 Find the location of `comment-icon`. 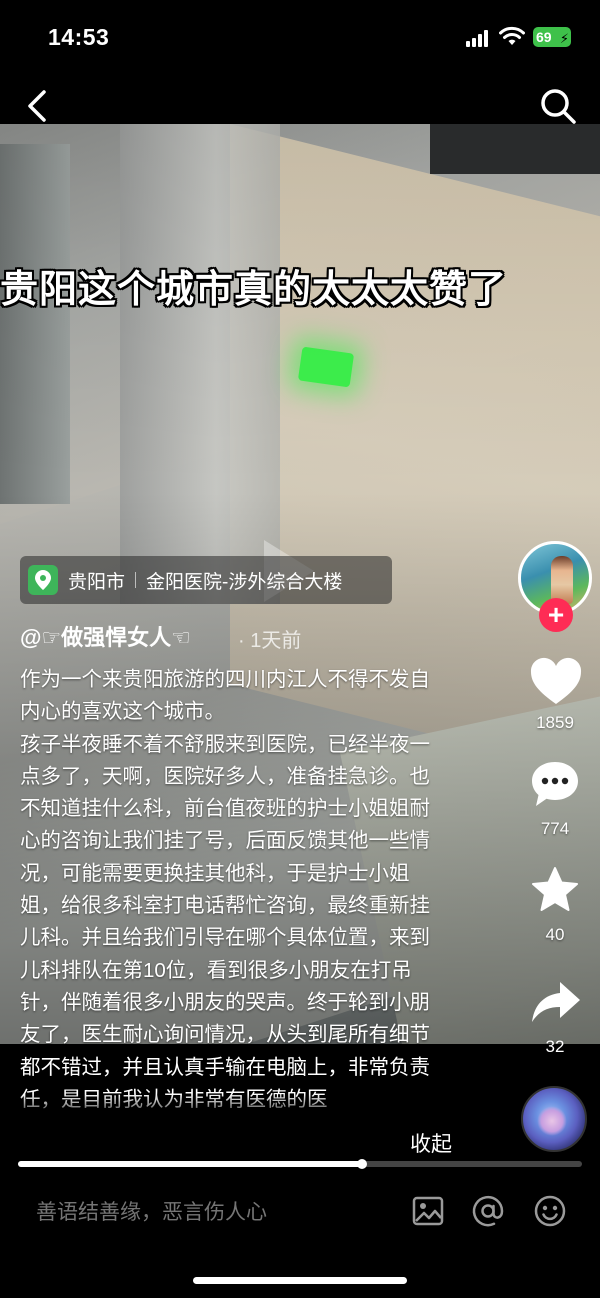

comment-icon is located at coordinates (555, 784).